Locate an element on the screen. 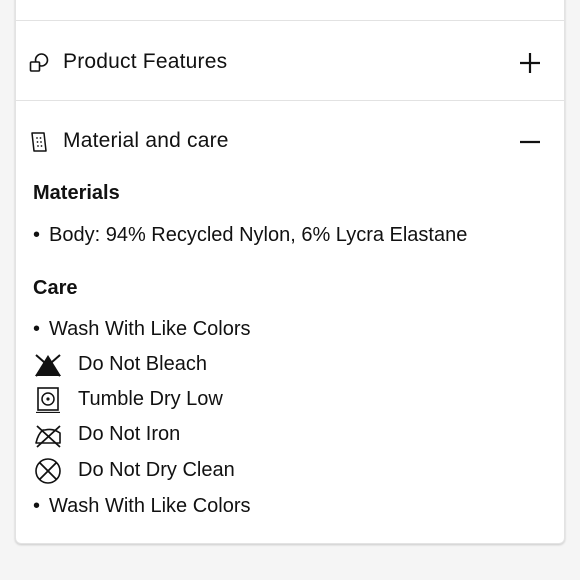 The width and height of the screenshot is (580, 580). materials-heading: Materials is located at coordinates (76, 193).